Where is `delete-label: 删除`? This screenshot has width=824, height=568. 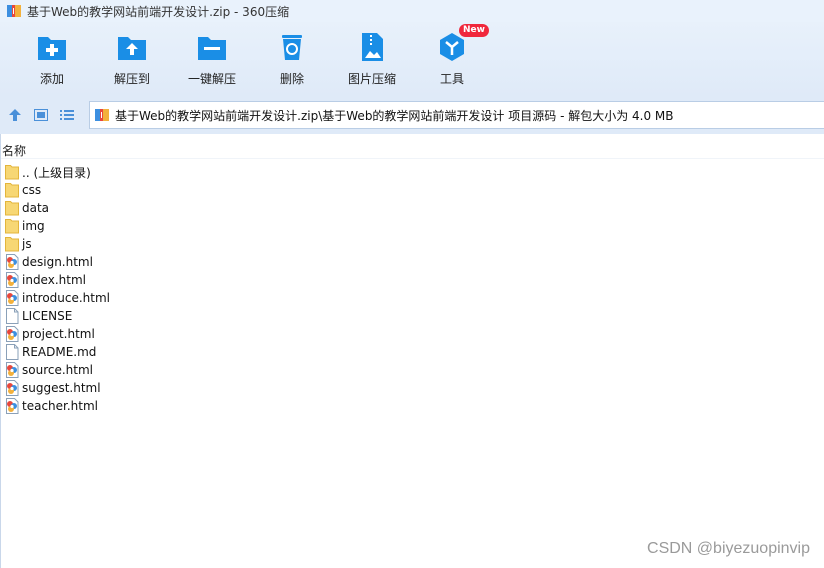 delete-label: 删除 is located at coordinates (291, 79).